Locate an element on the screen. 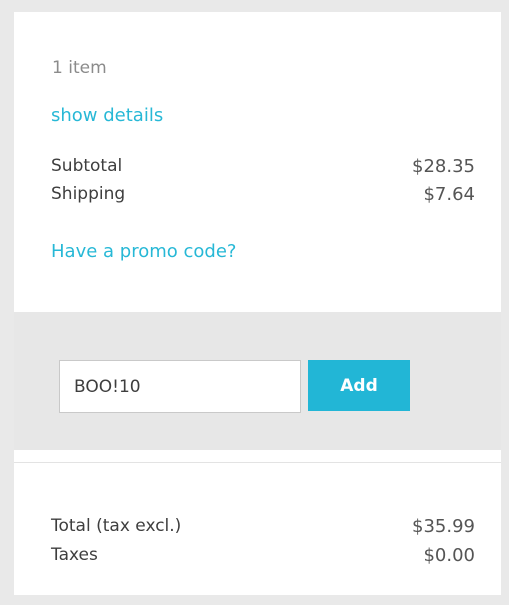  shipping-row: Shipping $7.64 is located at coordinates (263, 194).